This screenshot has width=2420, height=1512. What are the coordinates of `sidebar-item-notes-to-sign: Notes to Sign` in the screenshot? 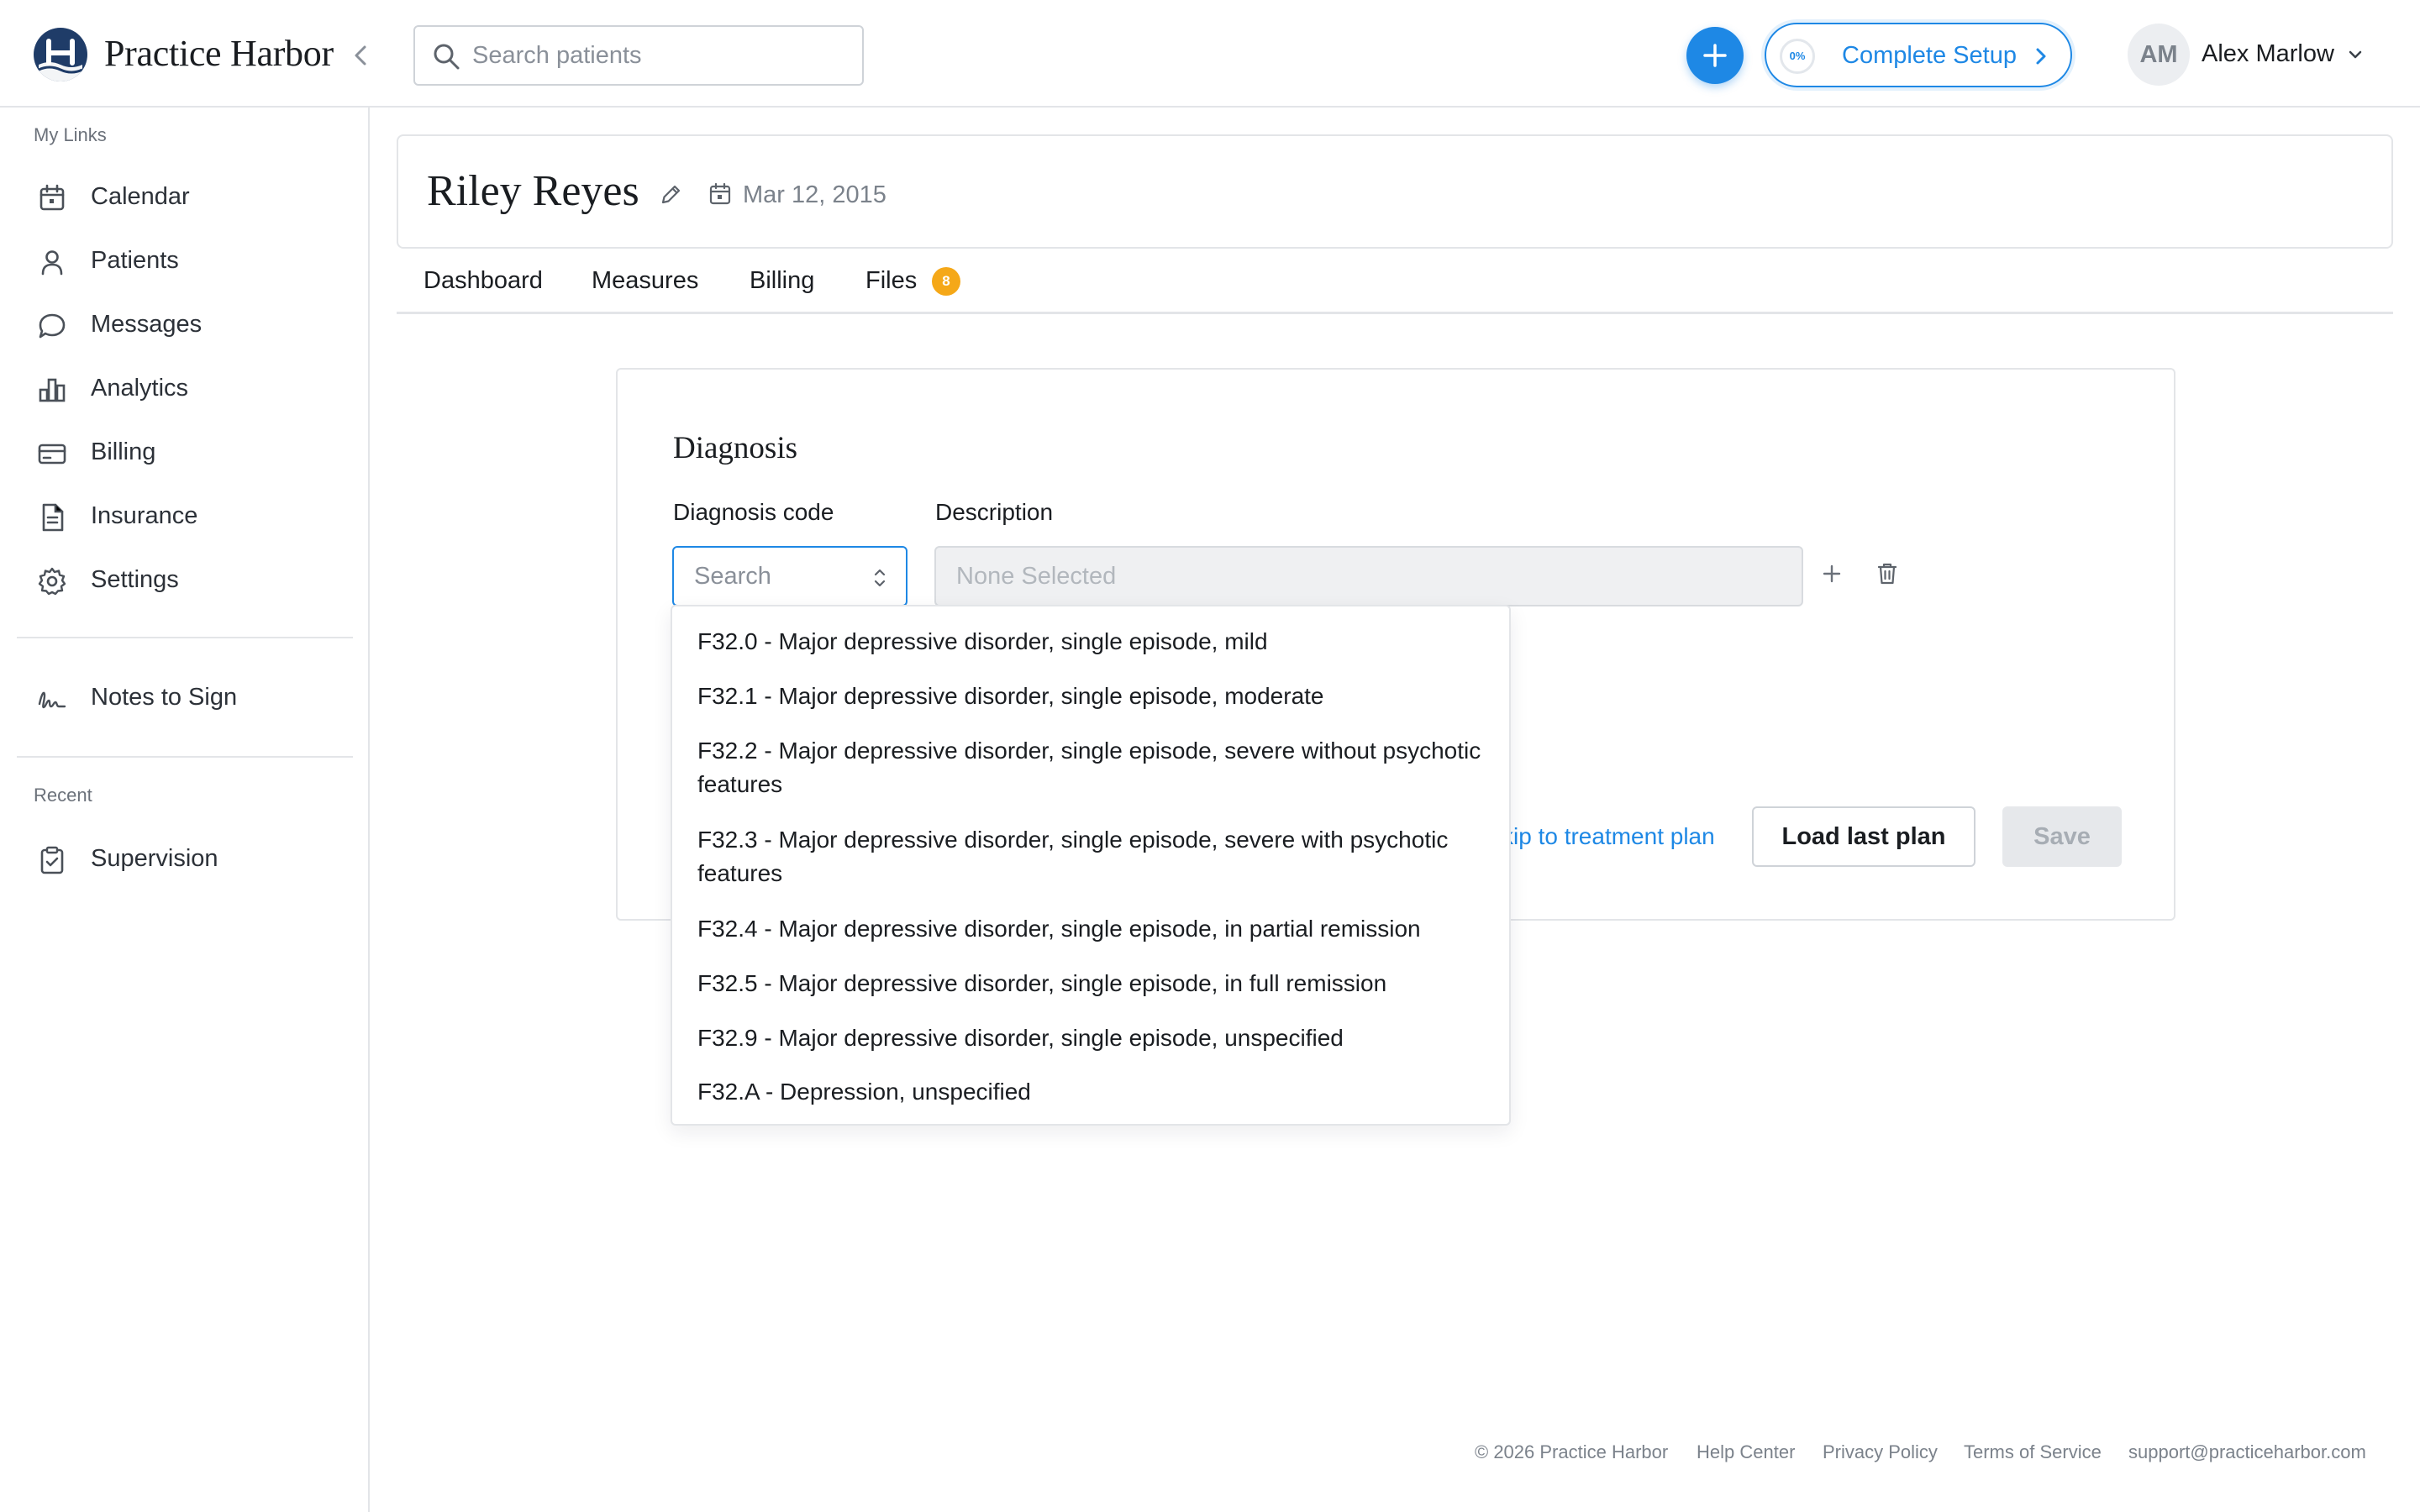 It's located at (185, 697).